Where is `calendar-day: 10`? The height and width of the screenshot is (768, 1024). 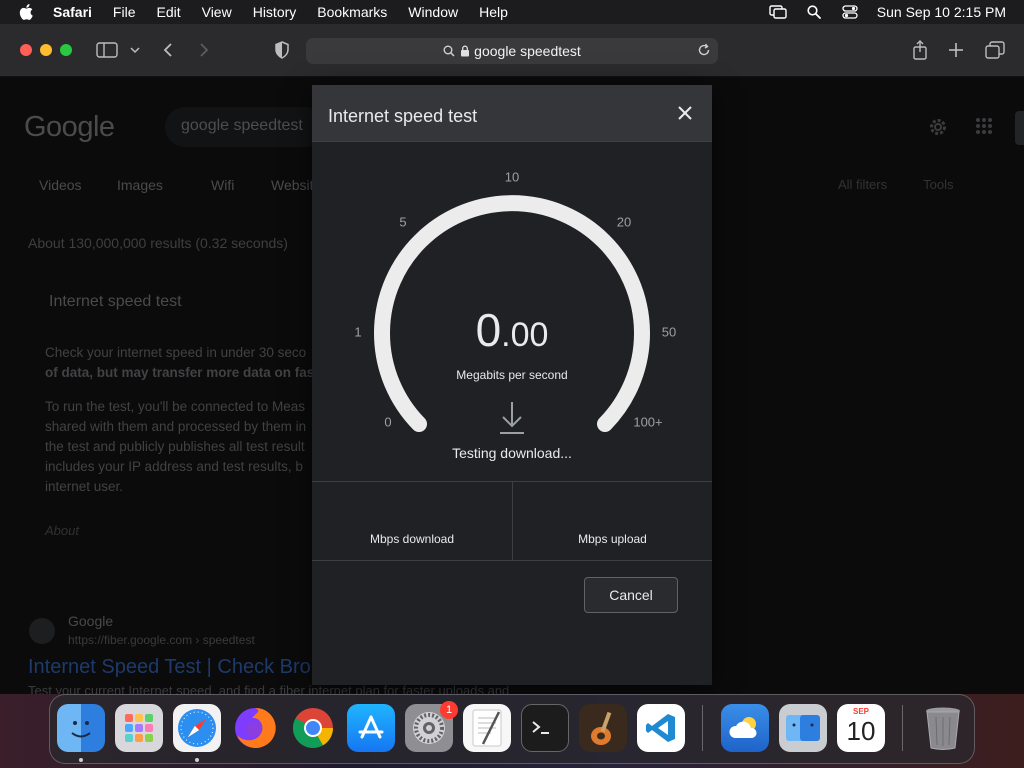 calendar-day: 10 is located at coordinates (861, 731).